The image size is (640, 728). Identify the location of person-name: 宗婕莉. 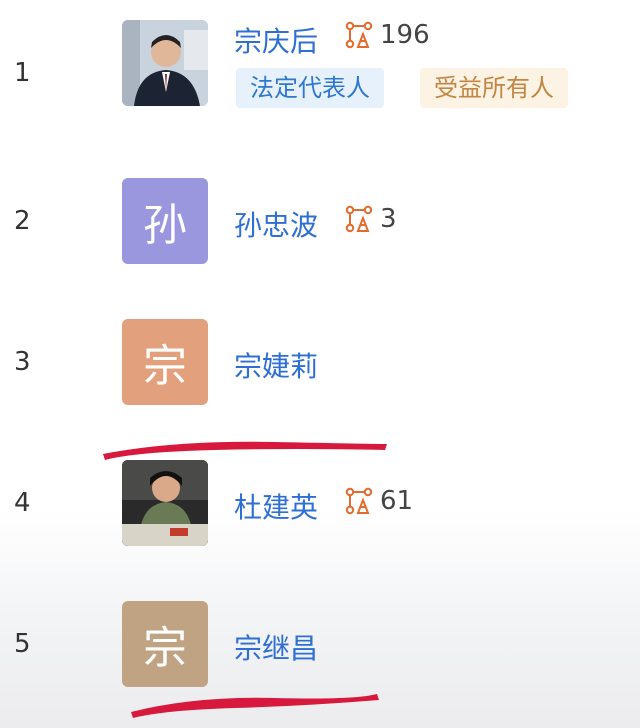
(276, 365).